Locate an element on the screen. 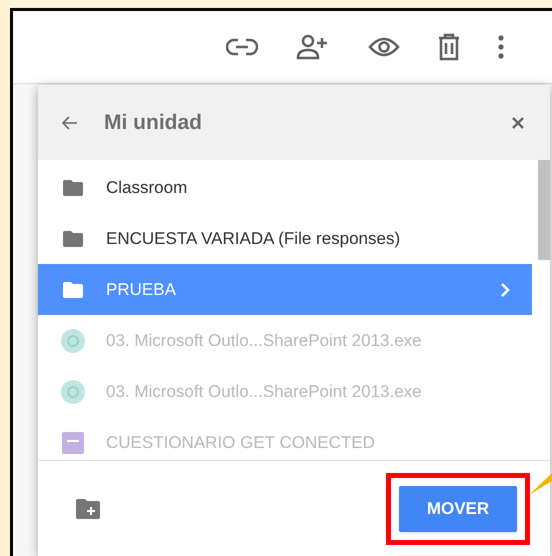  more-icon is located at coordinates (501, 47).